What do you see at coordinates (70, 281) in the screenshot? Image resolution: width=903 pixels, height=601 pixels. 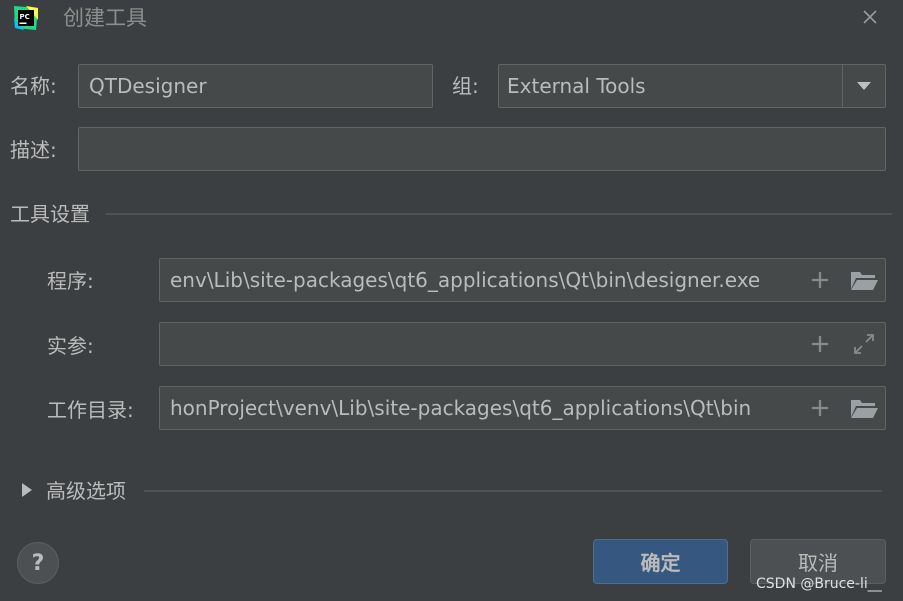 I see `program-label: 程序:` at bounding box center [70, 281].